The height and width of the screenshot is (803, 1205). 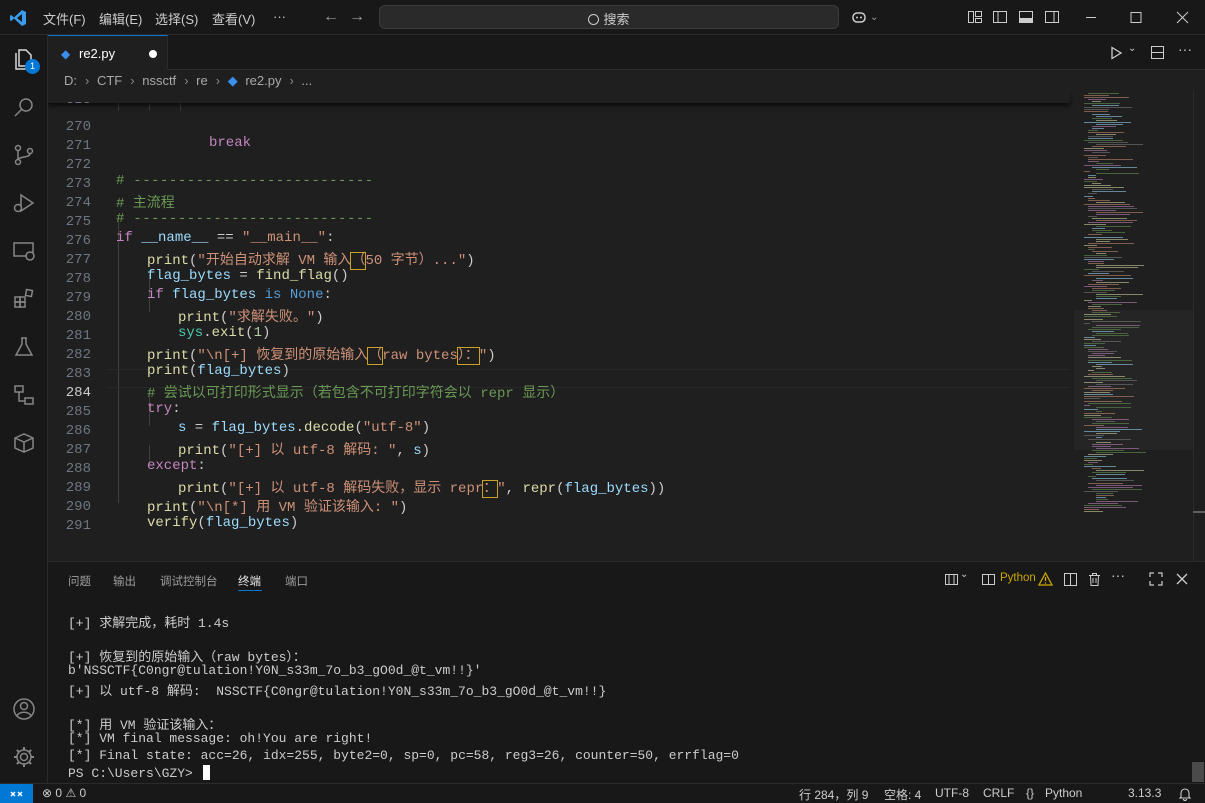 What do you see at coordinates (952, 793) in the screenshot?
I see `encoding: UTF-8` at bounding box center [952, 793].